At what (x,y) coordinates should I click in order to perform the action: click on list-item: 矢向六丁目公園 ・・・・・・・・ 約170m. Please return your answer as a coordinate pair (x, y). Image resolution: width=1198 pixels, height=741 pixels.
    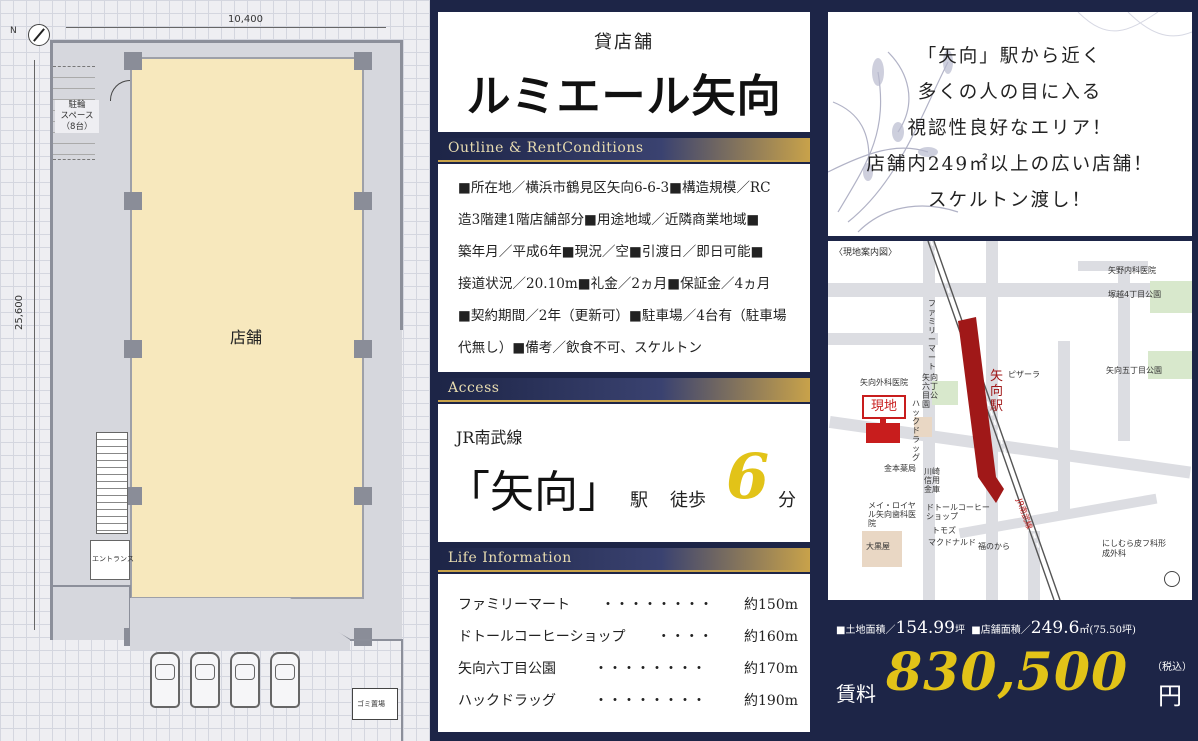
    Looking at the image, I should click on (628, 668).